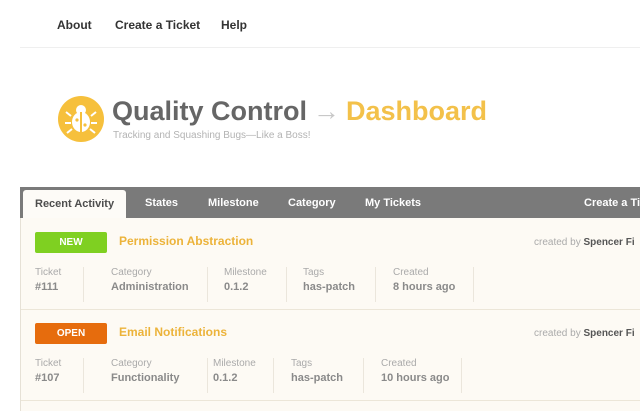 The image size is (640, 411). Describe the element at coordinates (424, 287) in the screenshot. I see `created-value: 8 hours ago` at that location.